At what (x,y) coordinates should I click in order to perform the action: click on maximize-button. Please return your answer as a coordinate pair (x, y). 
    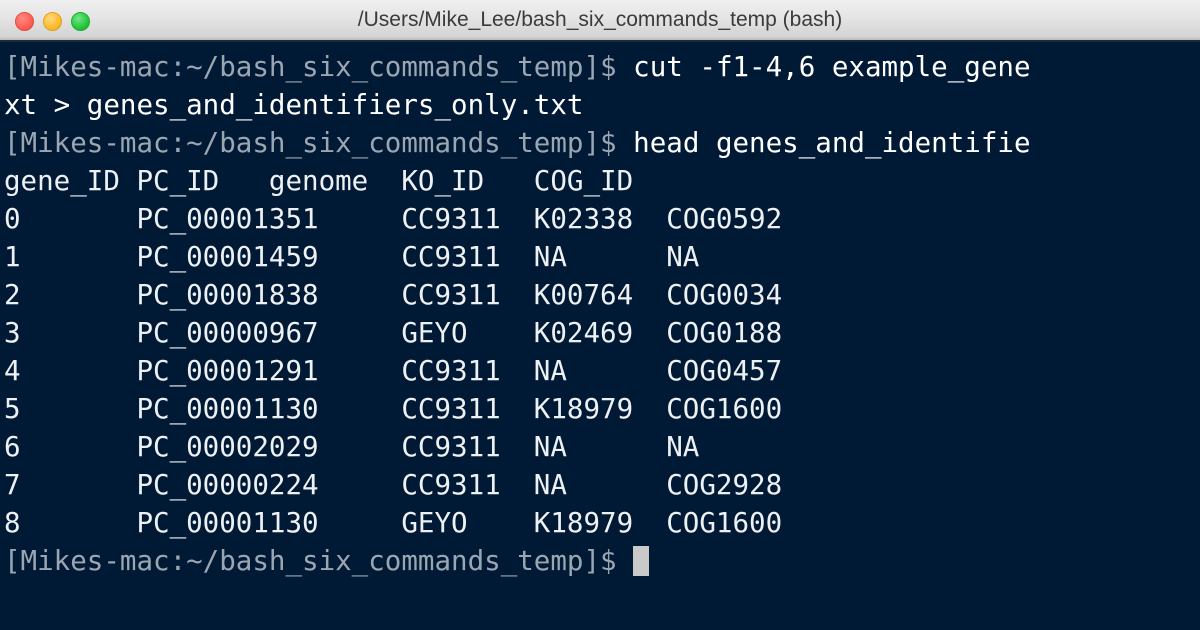
    Looking at the image, I should click on (80, 21).